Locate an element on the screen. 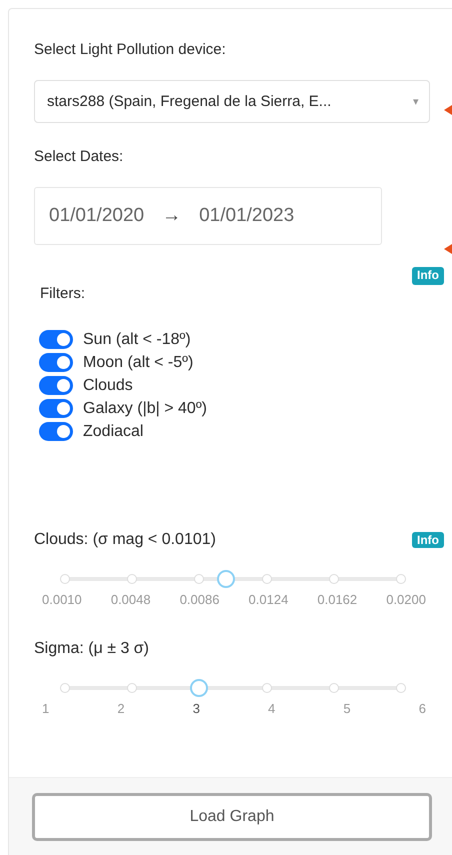 This screenshot has width=452, height=855. toggle-label: Sun (alt < -18º) is located at coordinates (137, 339).